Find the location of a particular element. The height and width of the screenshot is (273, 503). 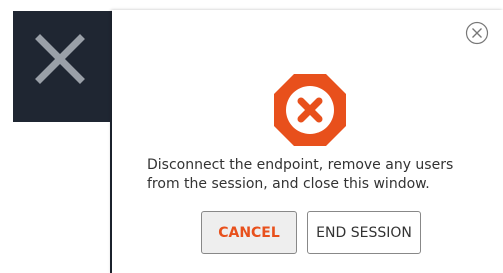

close-x-icon is located at coordinates (60, 59).